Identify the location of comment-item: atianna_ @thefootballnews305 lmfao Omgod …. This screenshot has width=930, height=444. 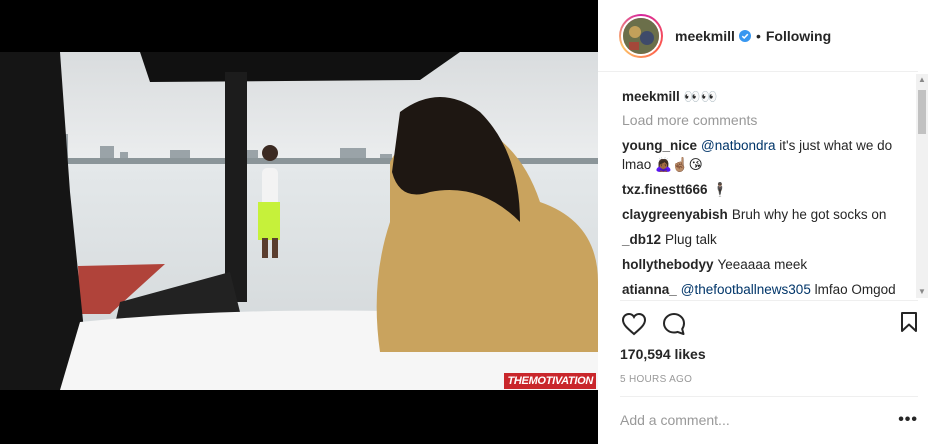
(765, 289).